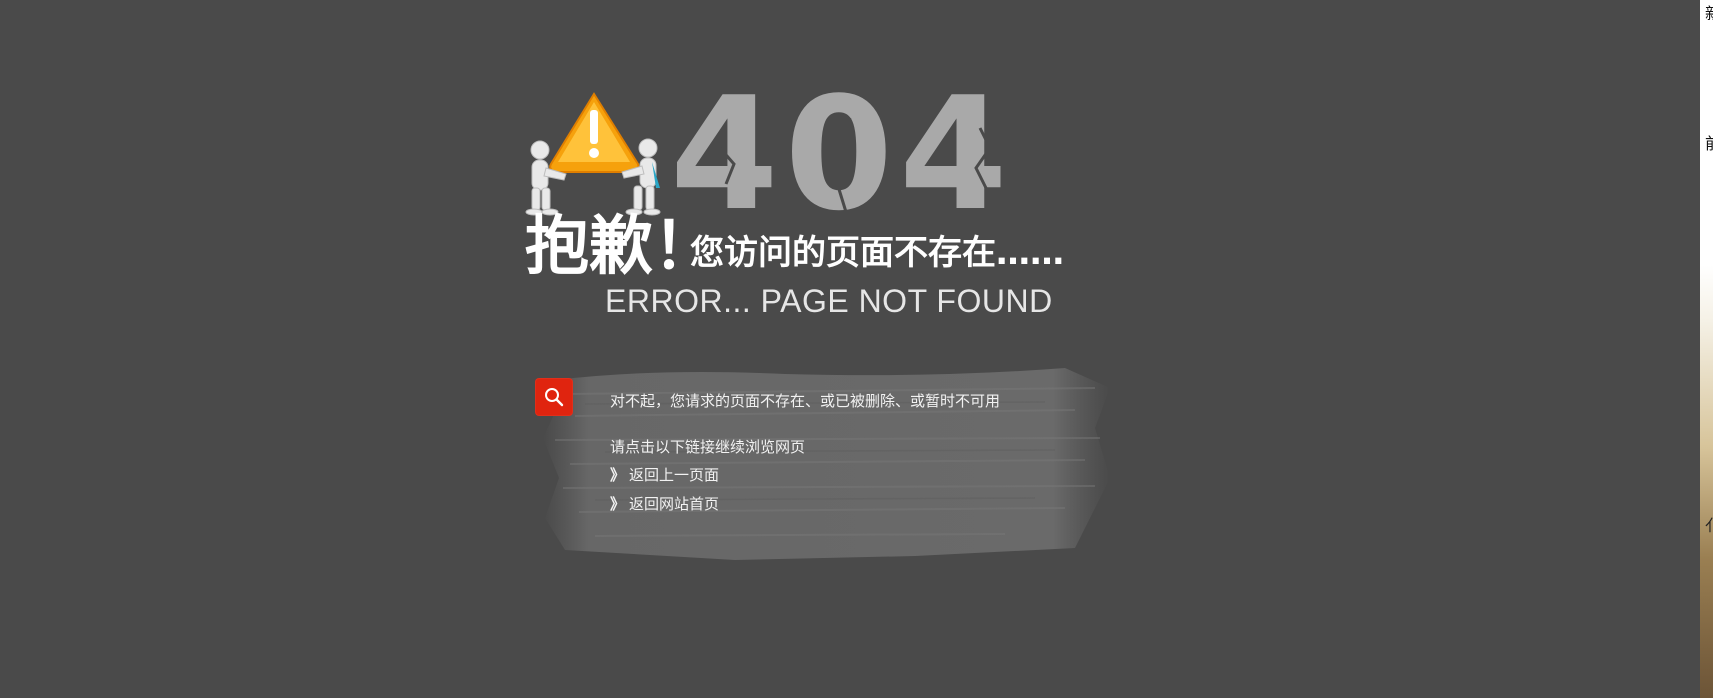 This screenshot has width=1713, height=698. What do you see at coordinates (842, 166) in the screenshot?
I see `error-code: 404` at bounding box center [842, 166].